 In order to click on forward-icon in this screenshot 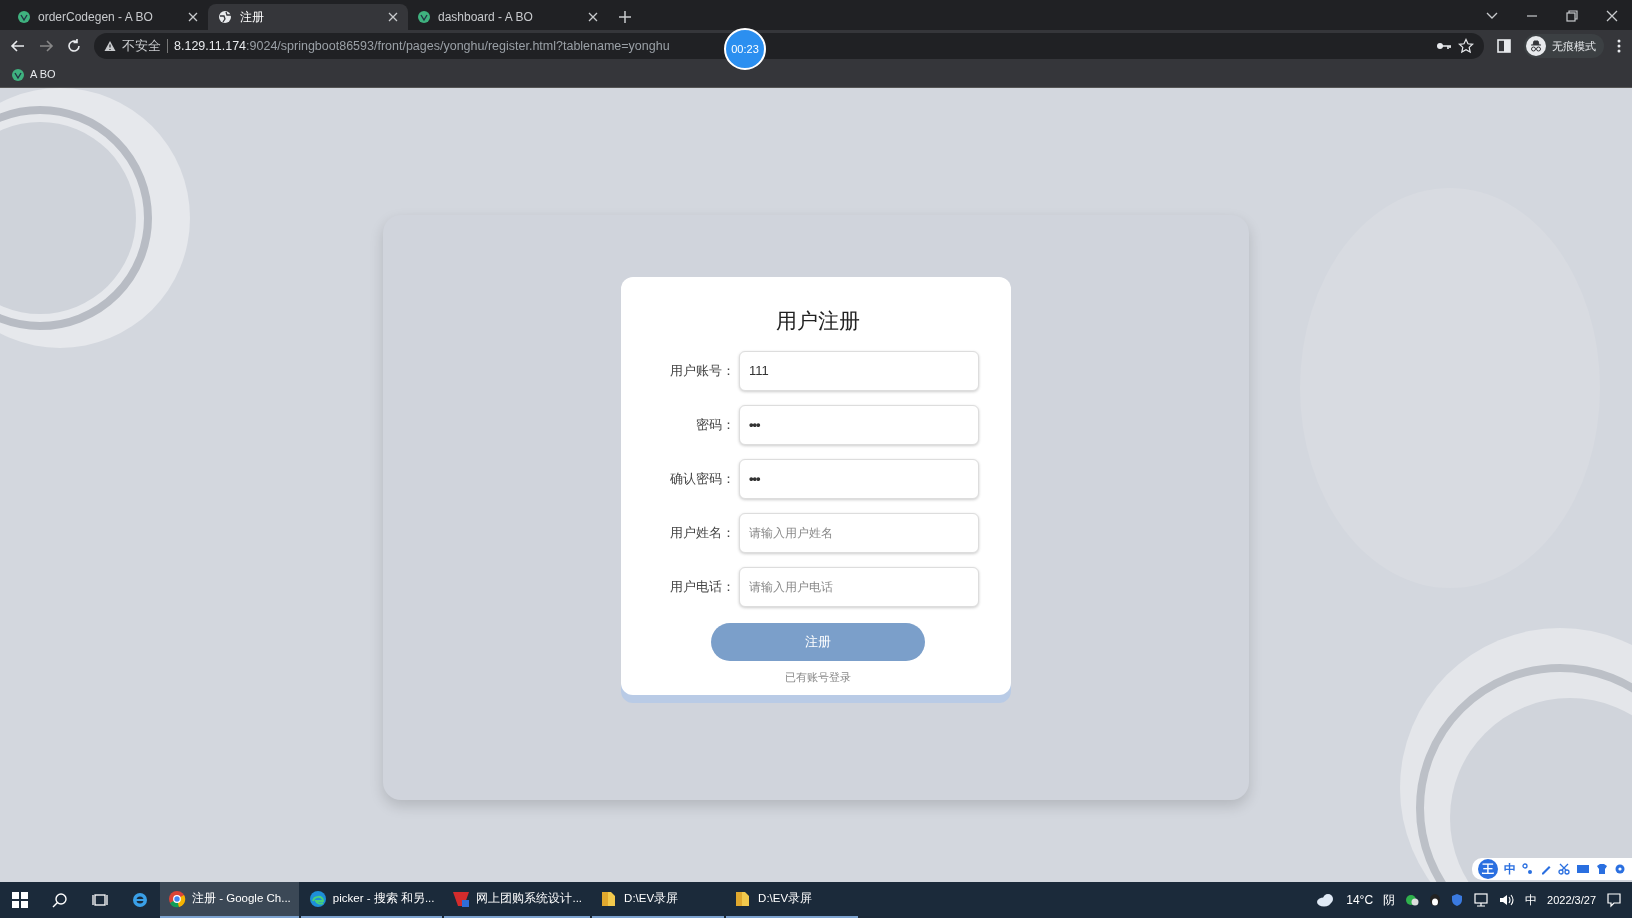, I will do `click(46, 46)`.